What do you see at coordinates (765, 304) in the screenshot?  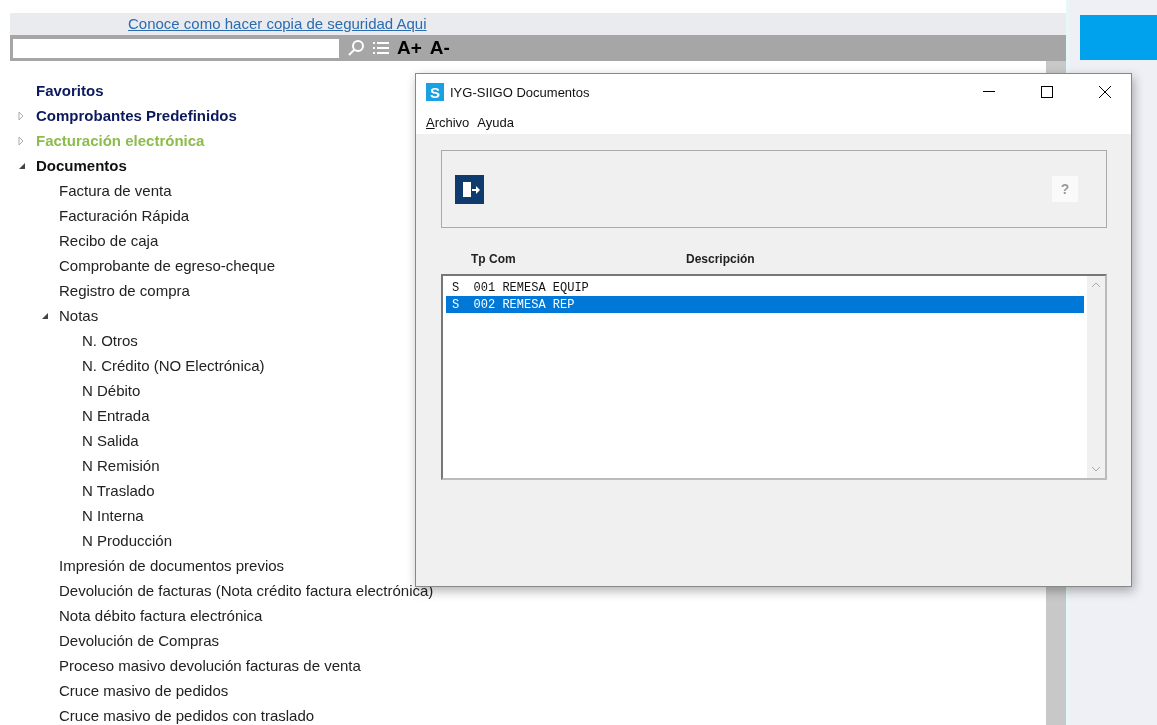 I see `list-item: S 002 REMESA REP` at bounding box center [765, 304].